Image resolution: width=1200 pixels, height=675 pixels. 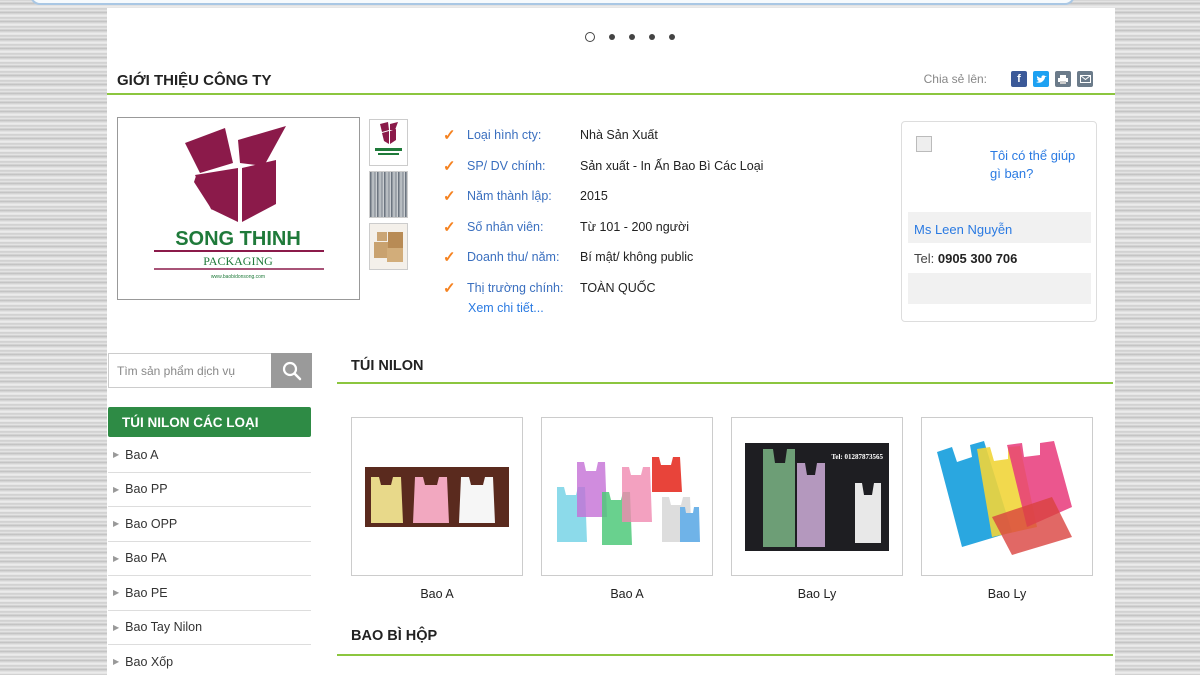 I want to click on sidebar-item-label: Bao Xốp, so click(x=149, y=661).